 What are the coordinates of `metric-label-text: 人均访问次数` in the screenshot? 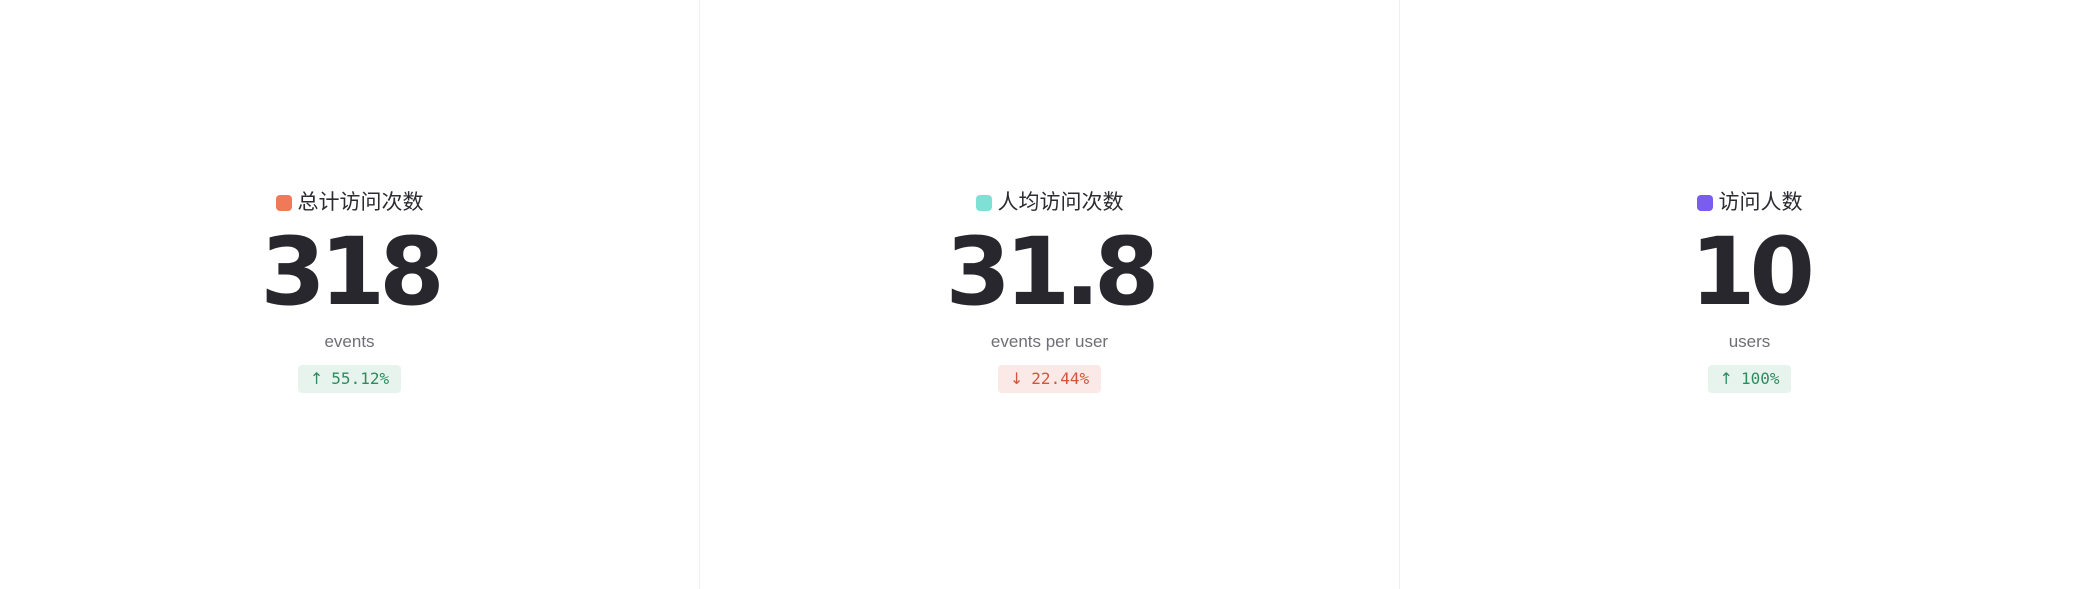 It's located at (1060, 202).